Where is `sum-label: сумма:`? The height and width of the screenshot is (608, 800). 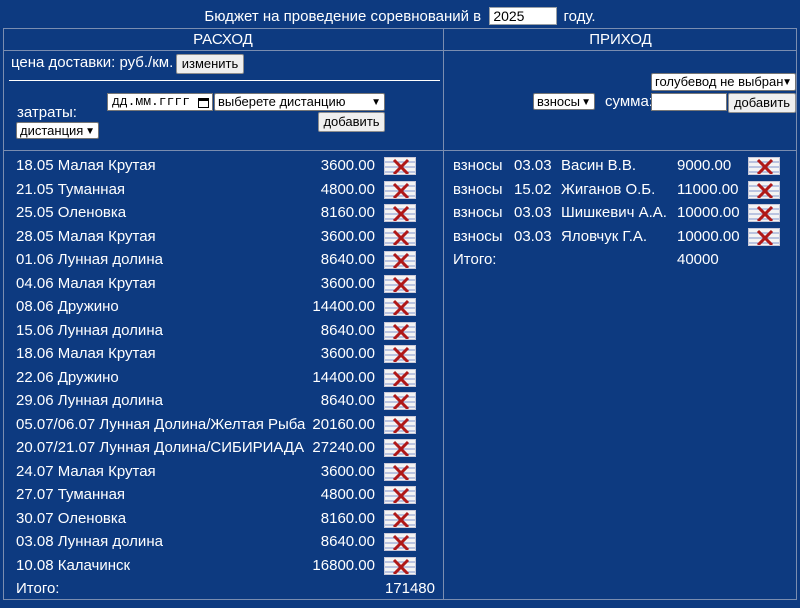
sum-label: сумма: is located at coordinates (629, 101).